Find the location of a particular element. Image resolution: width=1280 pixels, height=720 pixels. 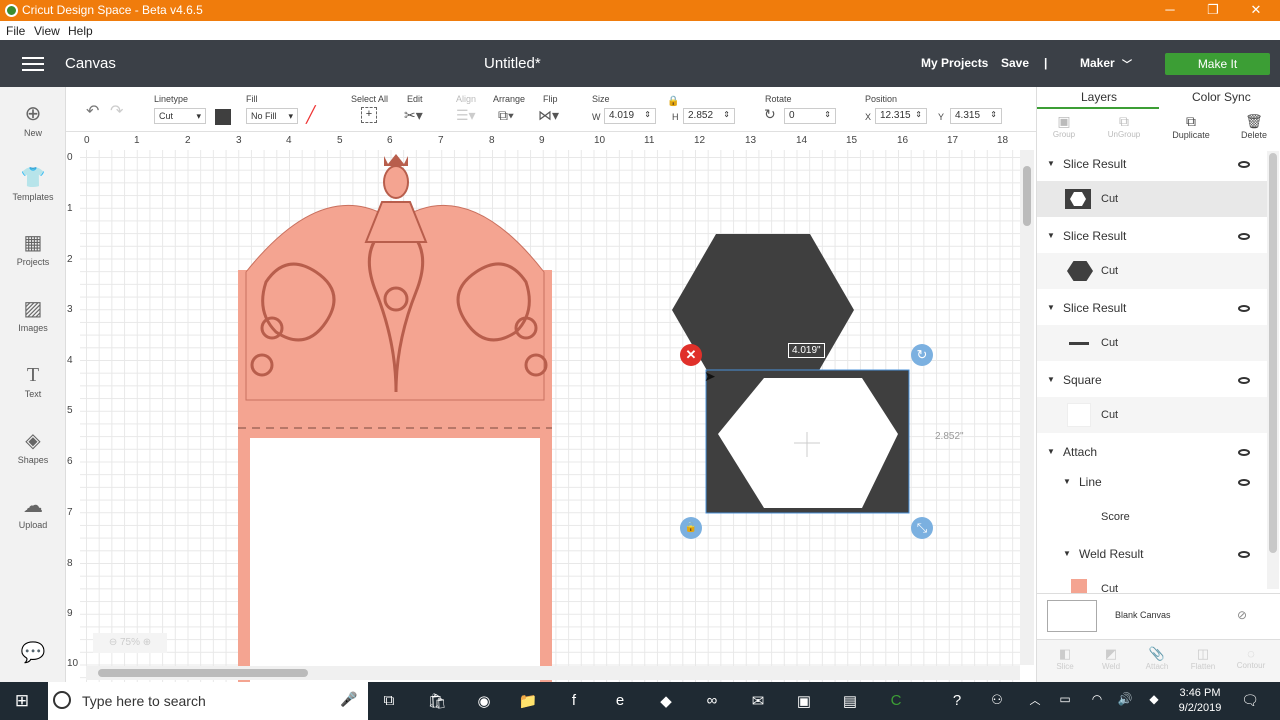

flip-icon: ⋈▾ is located at coordinates (548, 115).